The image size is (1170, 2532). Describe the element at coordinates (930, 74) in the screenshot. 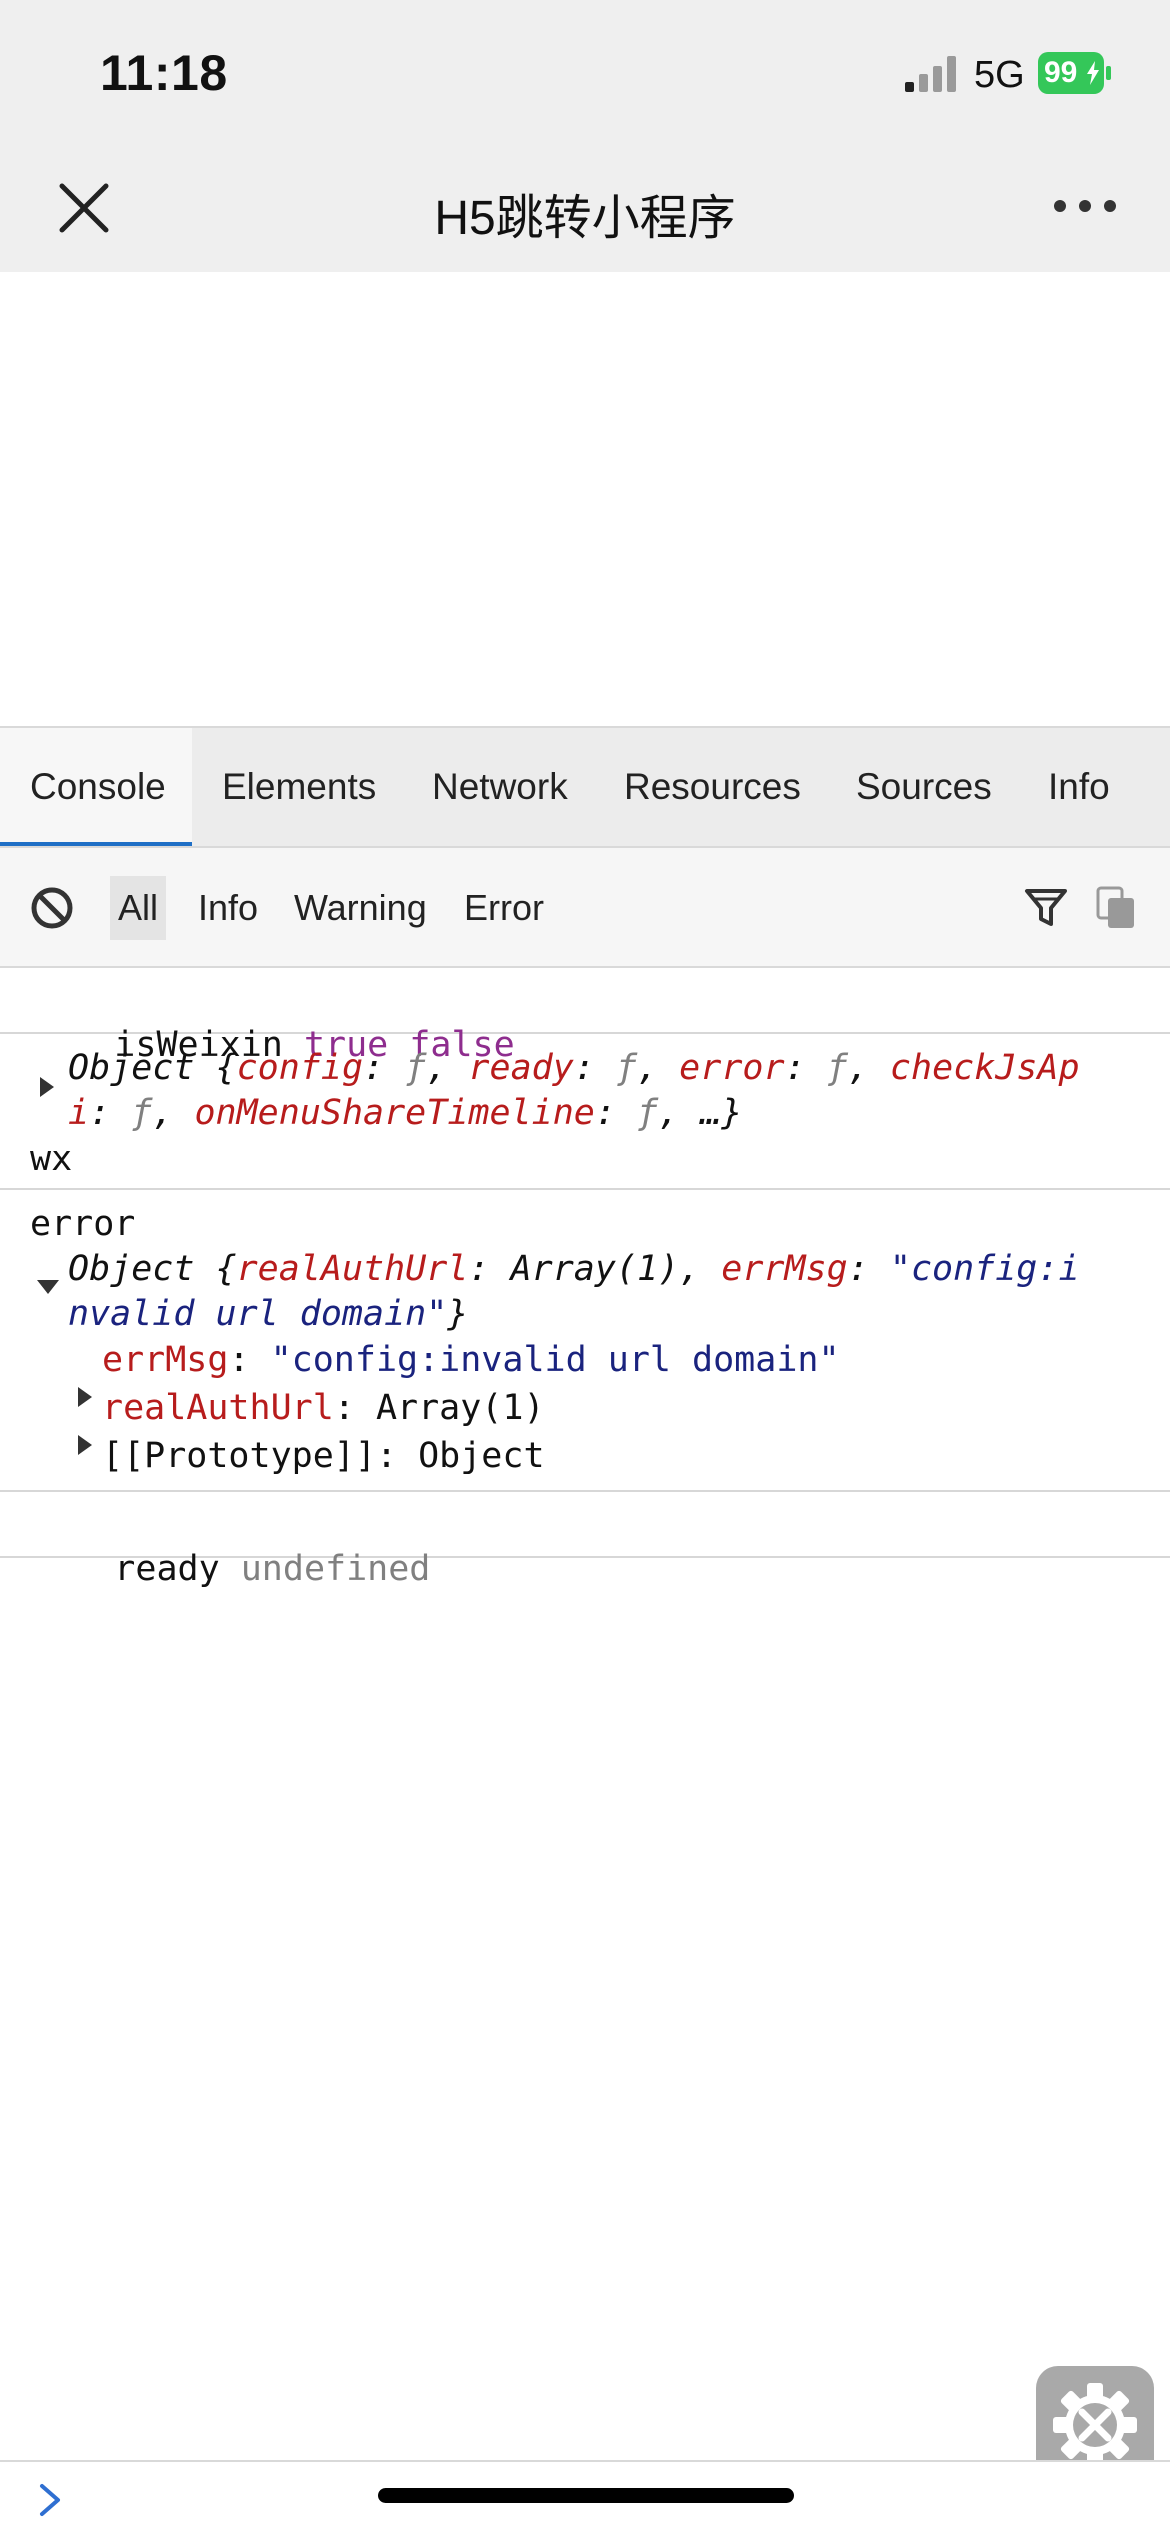

I see `signal-icon` at that location.